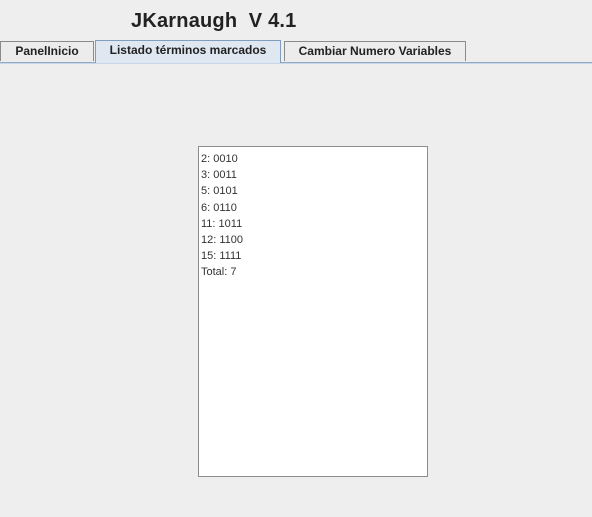 Image resolution: width=592 pixels, height=517 pixels. What do you see at coordinates (47, 51) in the screenshot?
I see `tab-panel-inicio: PanelInicio` at bounding box center [47, 51].